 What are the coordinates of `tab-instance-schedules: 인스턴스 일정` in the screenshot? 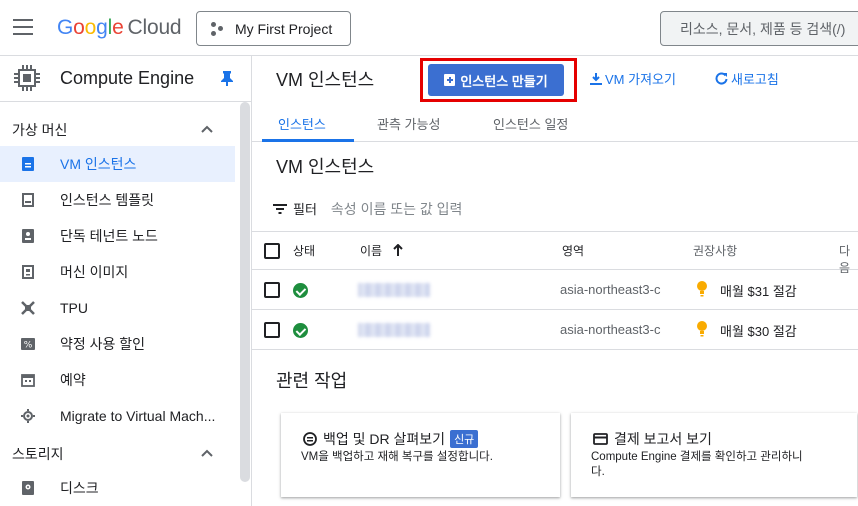 It's located at (530, 123).